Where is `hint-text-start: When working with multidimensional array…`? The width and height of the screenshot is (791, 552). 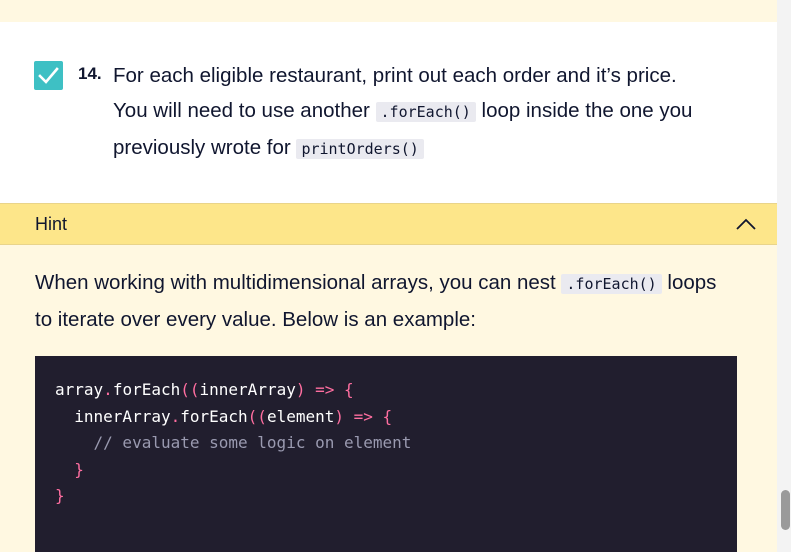 hint-text-start: When working with multidimensional array… is located at coordinates (298, 282).